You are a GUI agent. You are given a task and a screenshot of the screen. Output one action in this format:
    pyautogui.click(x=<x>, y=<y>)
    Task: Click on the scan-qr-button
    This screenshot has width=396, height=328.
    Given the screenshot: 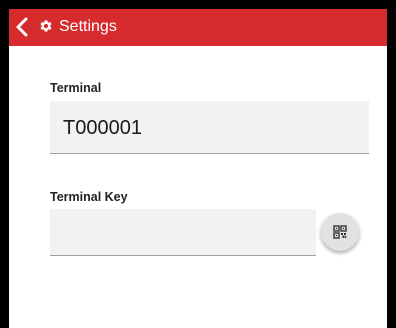 What is the action you would take?
    pyautogui.click(x=340, y=232)
    